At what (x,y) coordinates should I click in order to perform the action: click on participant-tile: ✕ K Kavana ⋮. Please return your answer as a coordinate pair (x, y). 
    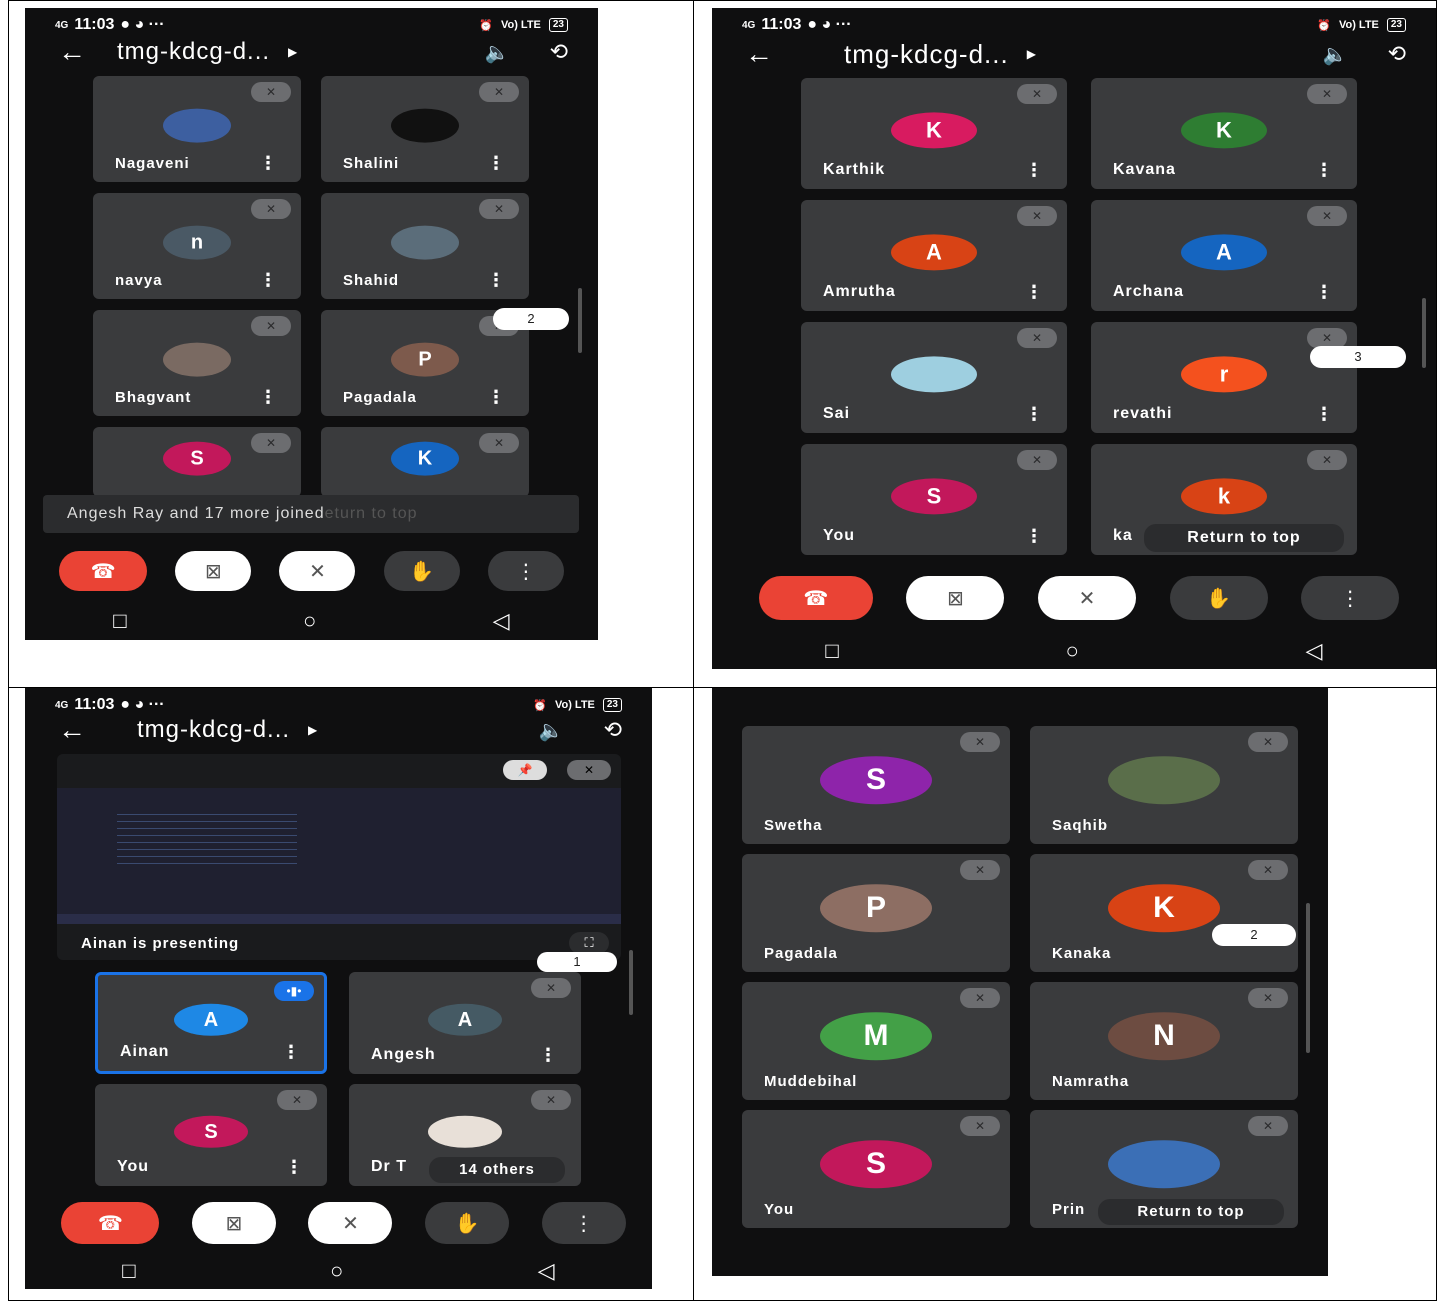
    Looking at the image, I should click on (1224, 133).